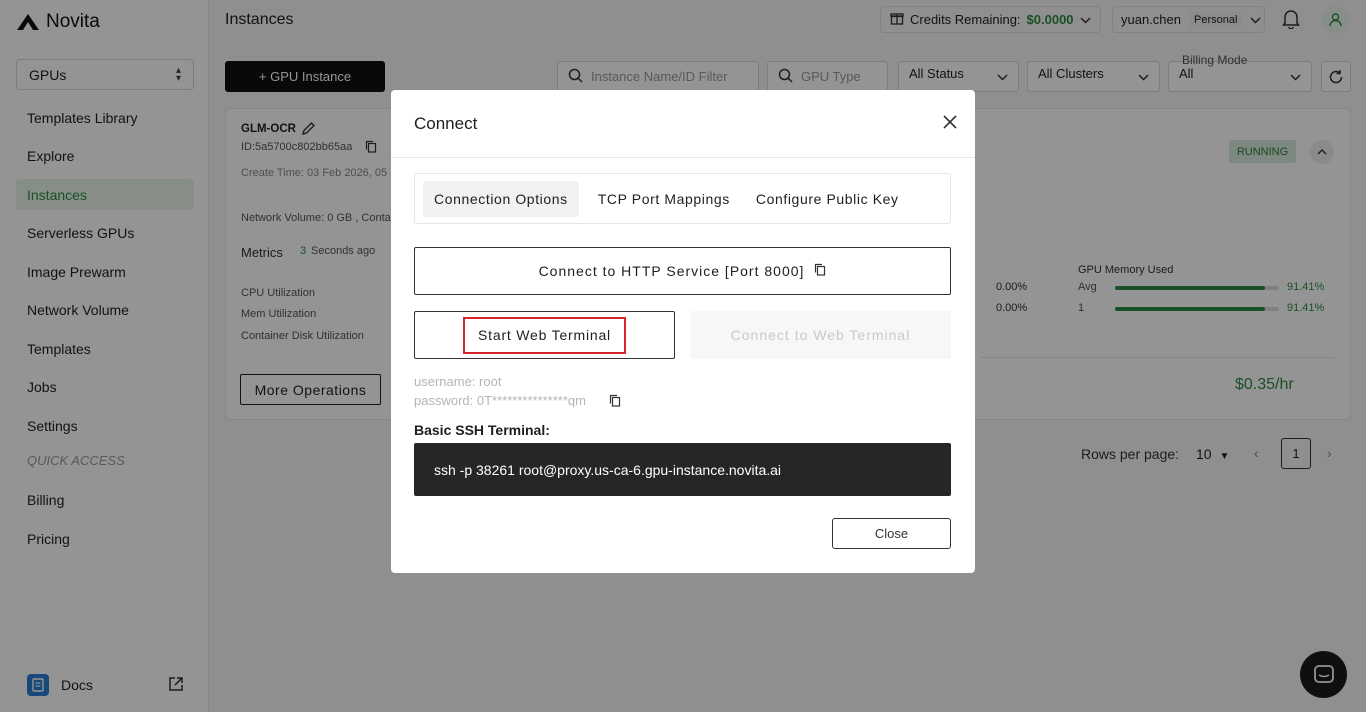  I want to click on copy-password-icon, so click(615, 402).